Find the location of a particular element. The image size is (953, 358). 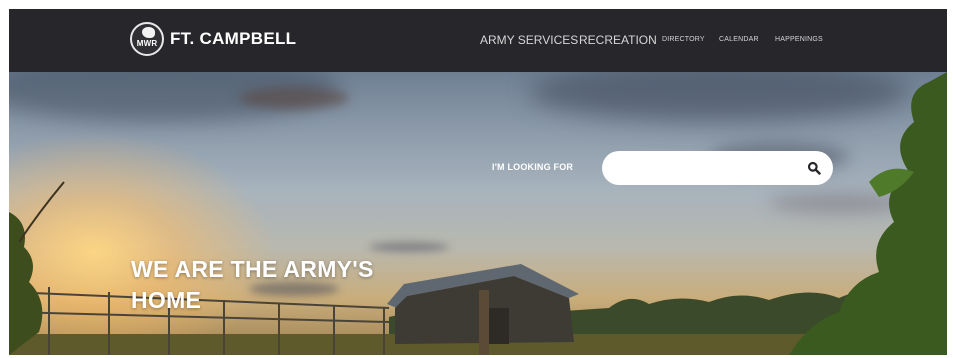

nav-army-services: ARMY SERVICES is located at coordinates (529, 40).